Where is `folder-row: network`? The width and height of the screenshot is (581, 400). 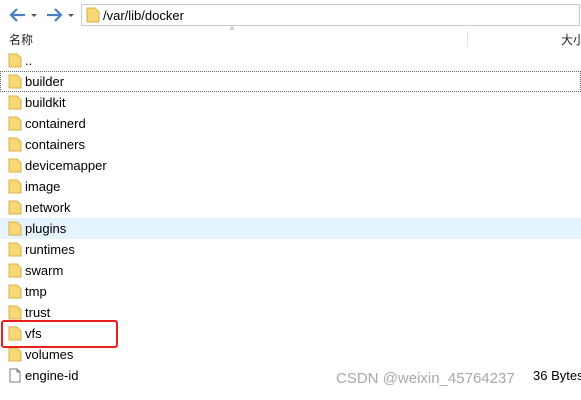
folder-row: network is located at coordinates (290, 207).